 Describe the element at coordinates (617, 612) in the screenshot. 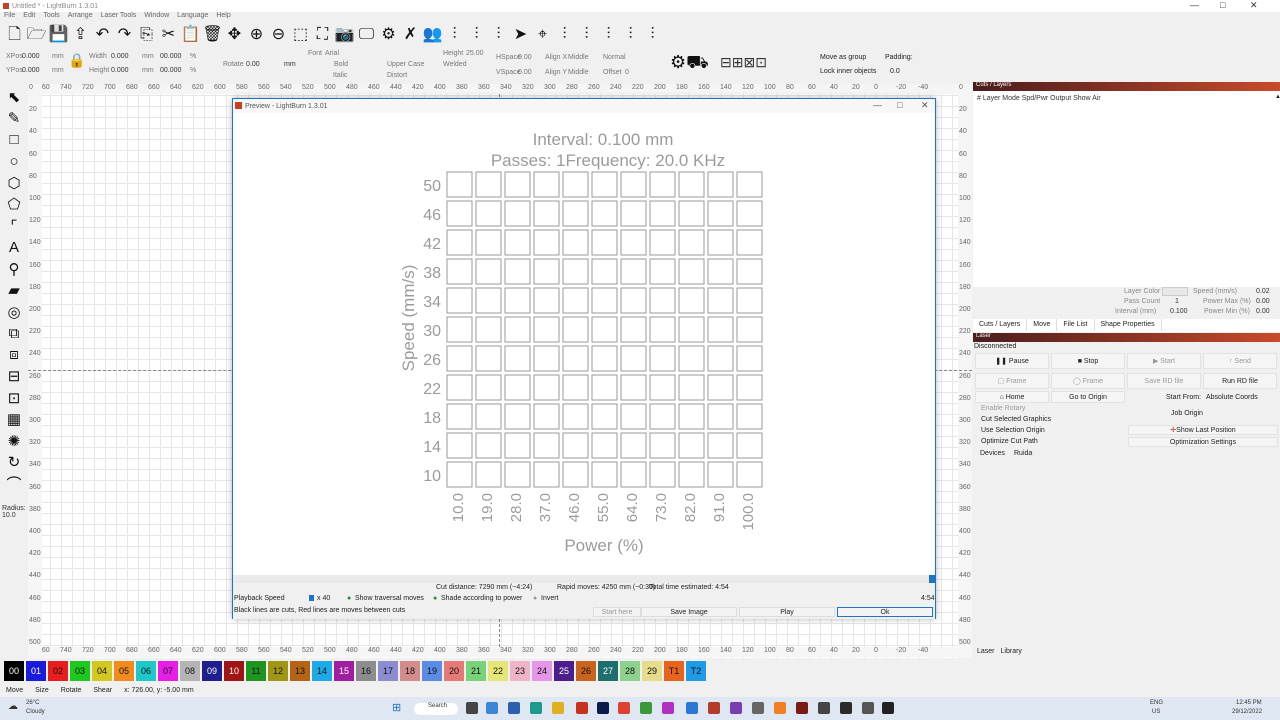

I see `start-here-button: Start here` at that location.